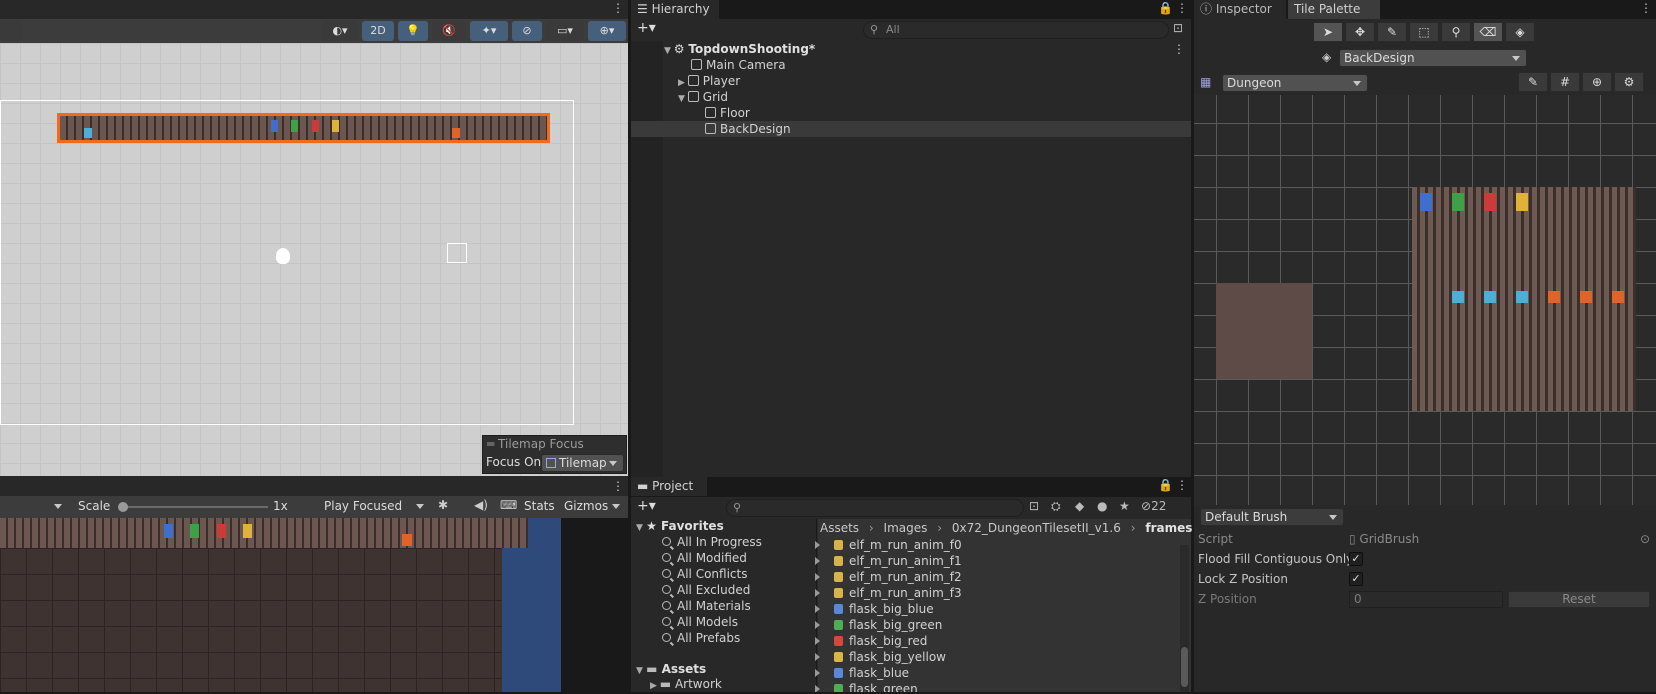  Describe the element at coordinates (593, 507) in the screenshot. I see `gizmos-dropdown: Gizmos` at that location.